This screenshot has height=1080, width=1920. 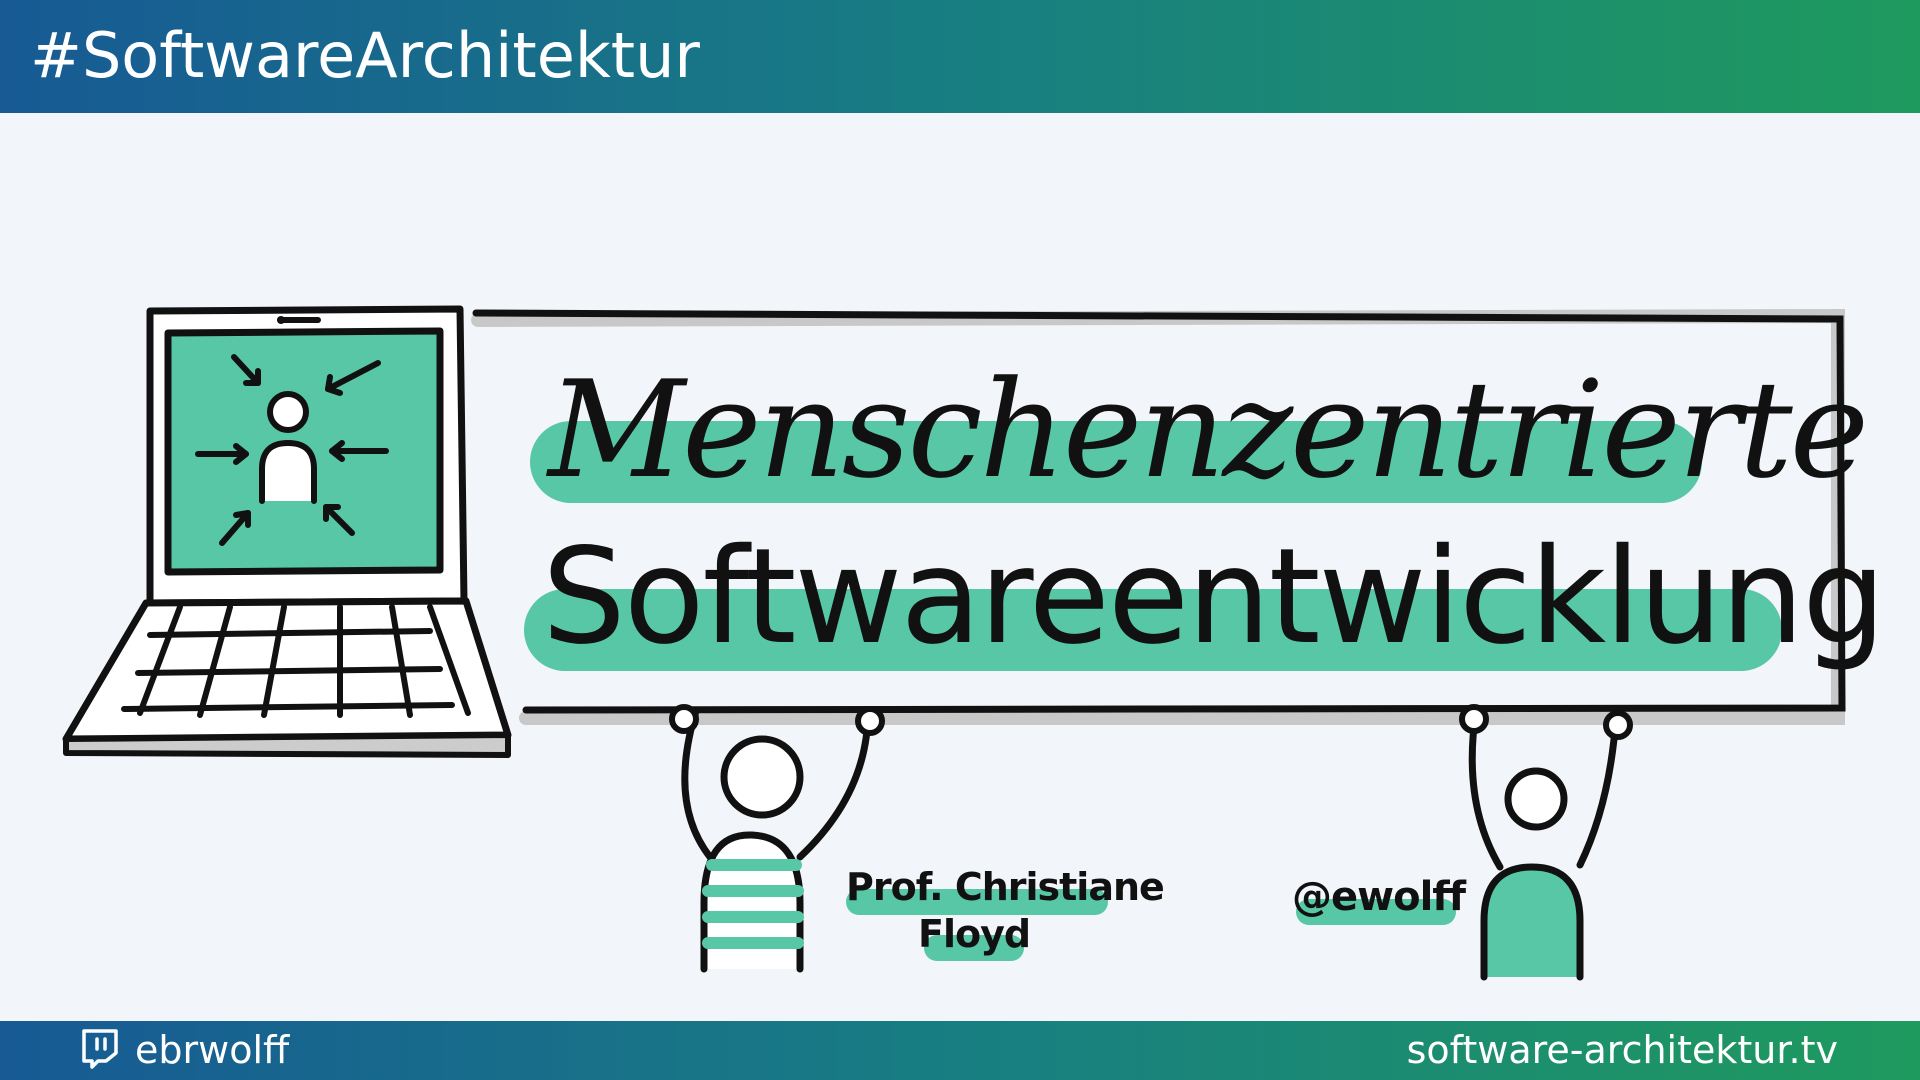 What do you see at coordinates (974, 934) in the screenshot?
I see `person-left-label-2: Floyd` at bounding box center [974, 934].